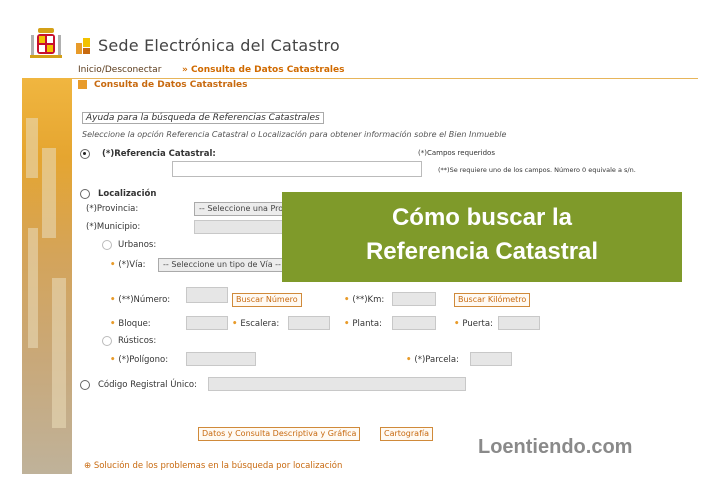 The height and width of the screenshot is (500, 720). What do you see at coordinates (456, 153) in the screenshot?
I see `required-note: (*)Campos requeridos` at bounding box center [456, 153].